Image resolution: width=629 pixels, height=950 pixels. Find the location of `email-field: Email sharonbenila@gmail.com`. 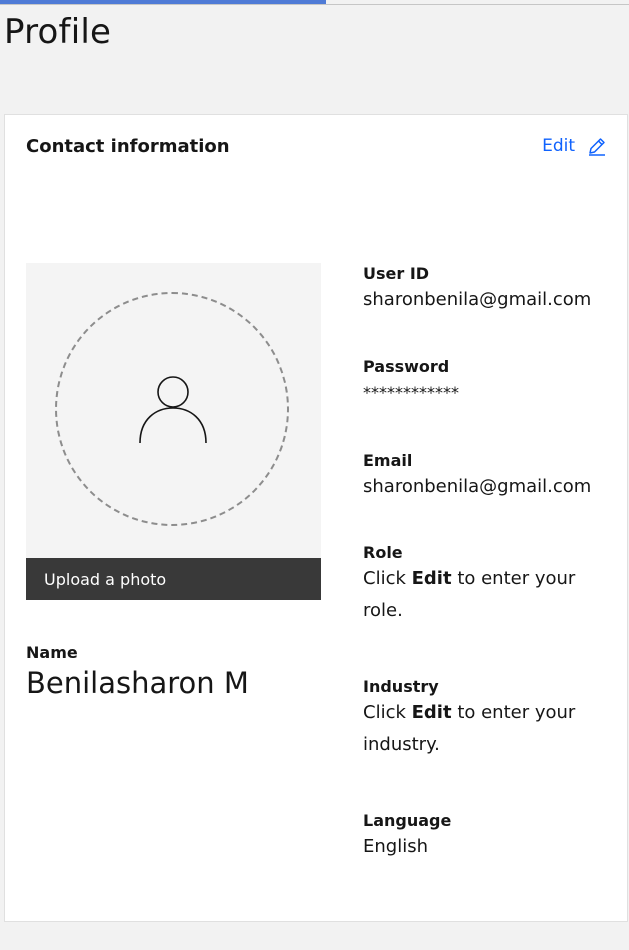

email-field: Email sharonbenila@gmail.com is located at coordinates (488, 477).